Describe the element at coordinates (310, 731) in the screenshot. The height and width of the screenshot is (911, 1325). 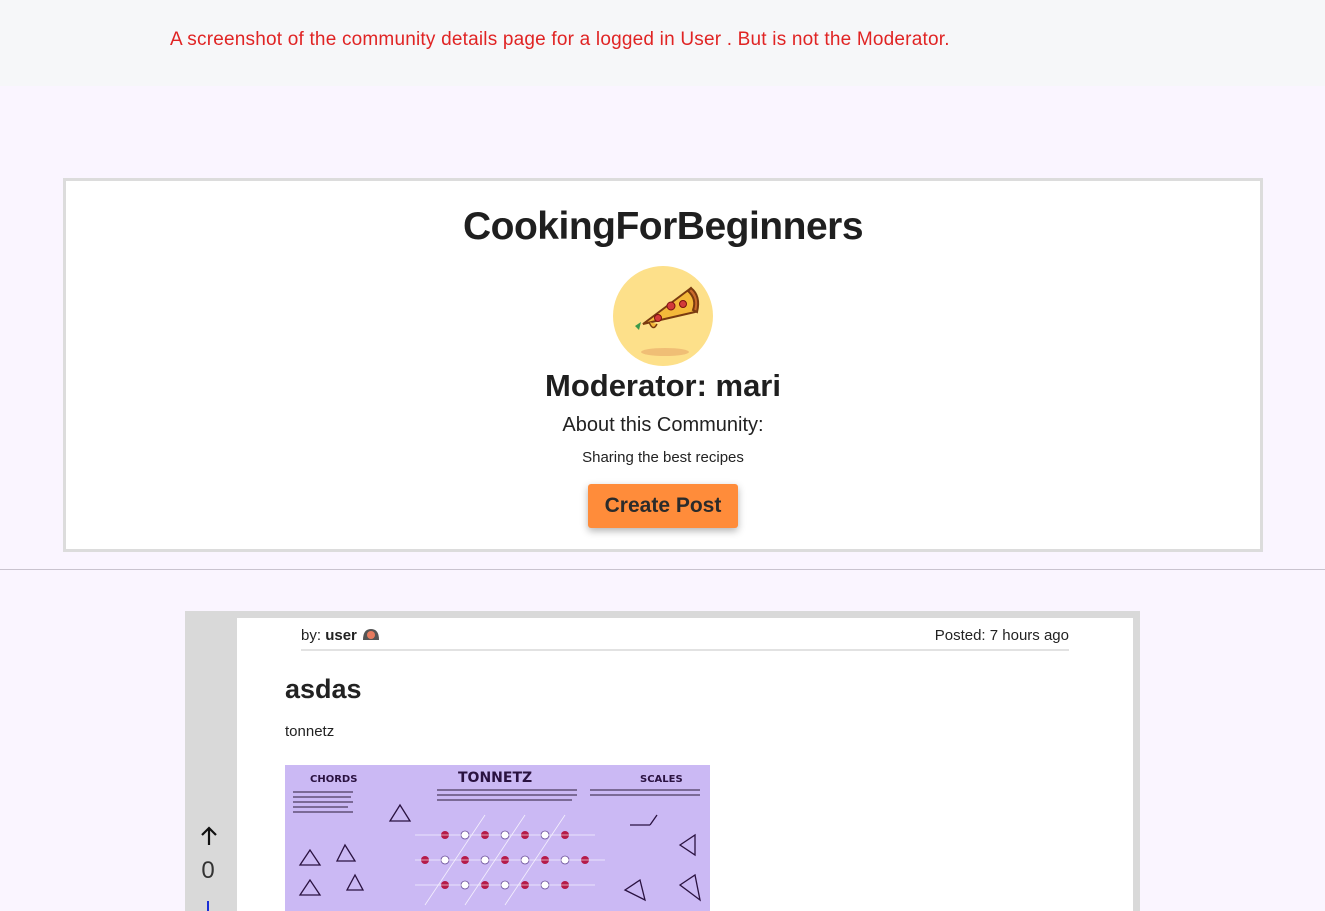
I see `post-body: tonnetz` at that location.